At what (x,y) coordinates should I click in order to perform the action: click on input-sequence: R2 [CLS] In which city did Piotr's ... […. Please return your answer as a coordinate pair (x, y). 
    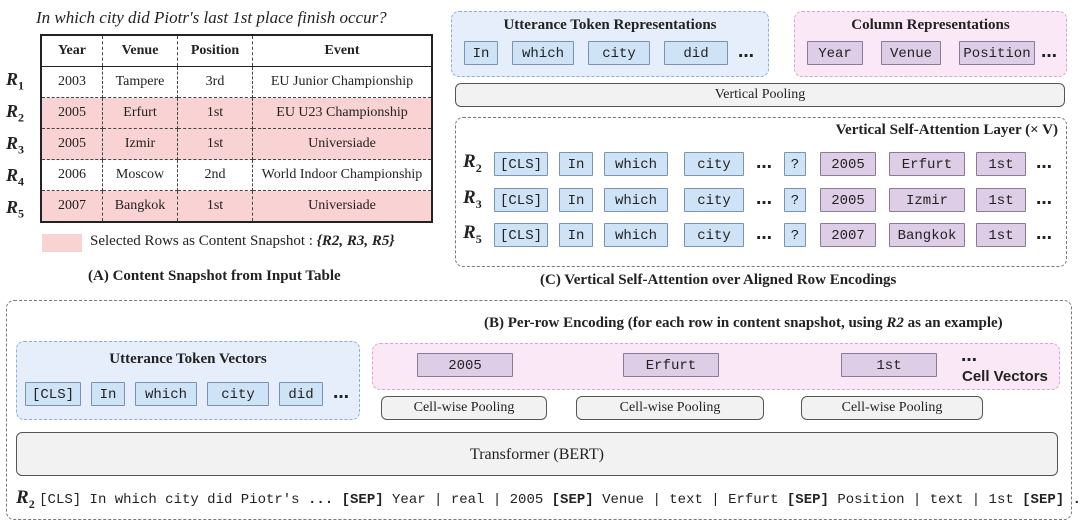
    Looking at the image, I should click on (548, 499).